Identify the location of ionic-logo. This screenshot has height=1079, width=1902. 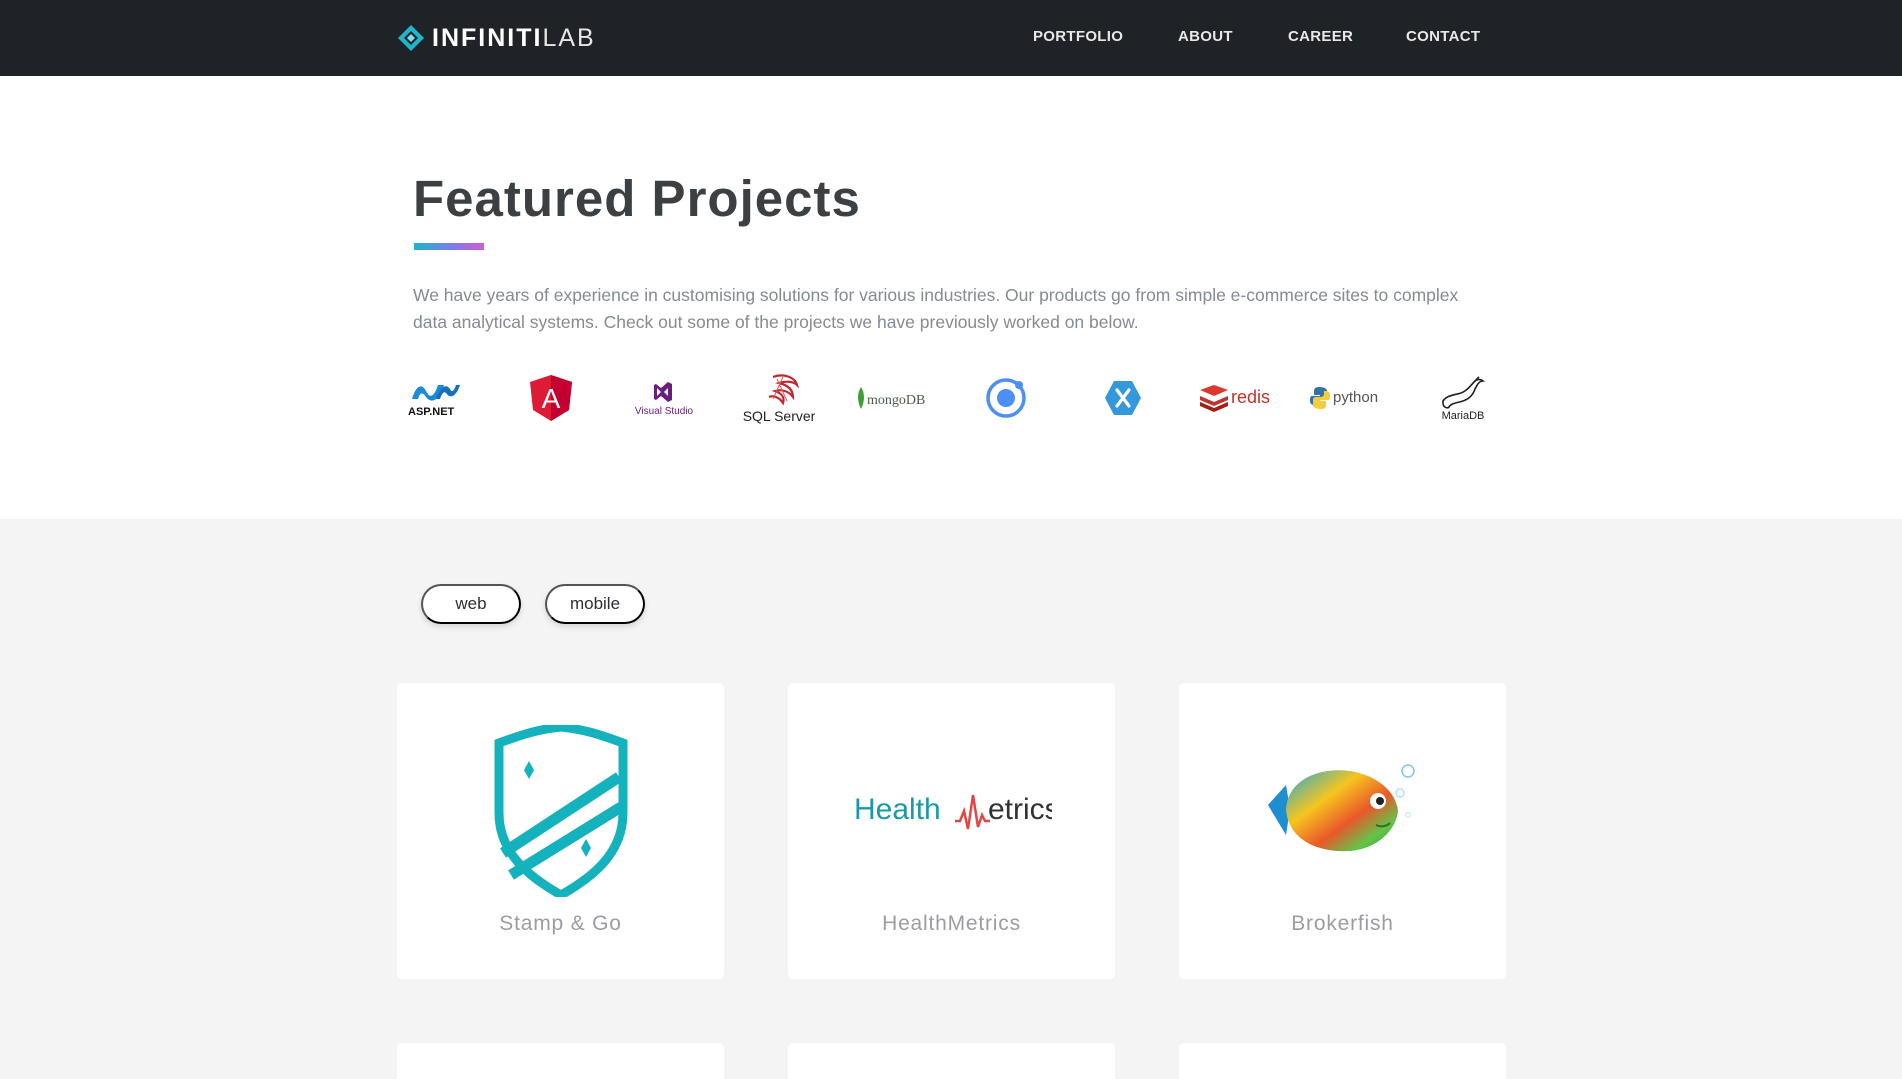
(1006, 398).